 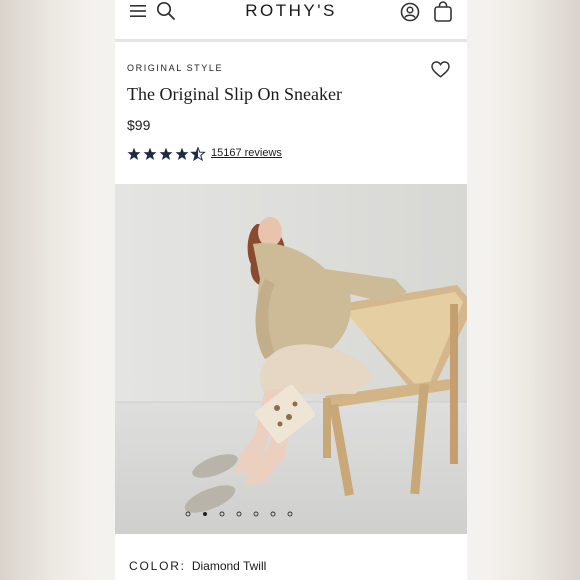 I want to click on shopping-bag-icon, so click(x=443, y=11).